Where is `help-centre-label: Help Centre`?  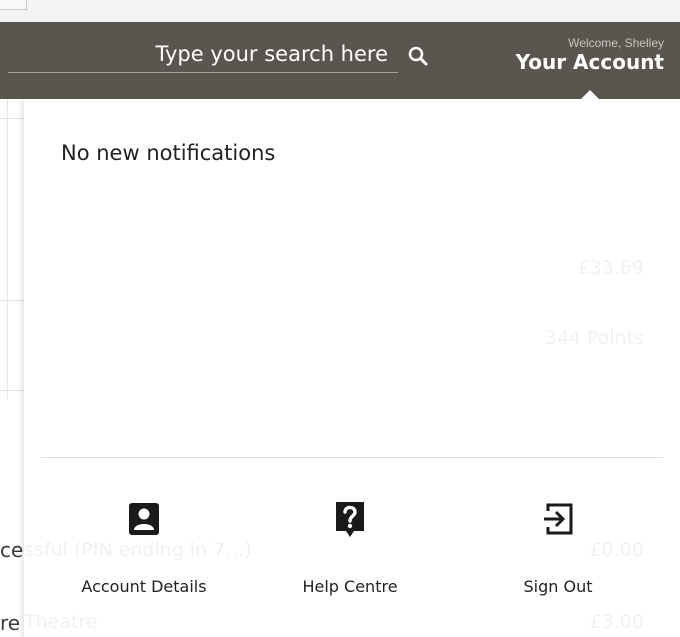 help-centre-label: Help Centre is located at coordinates (350, 586).